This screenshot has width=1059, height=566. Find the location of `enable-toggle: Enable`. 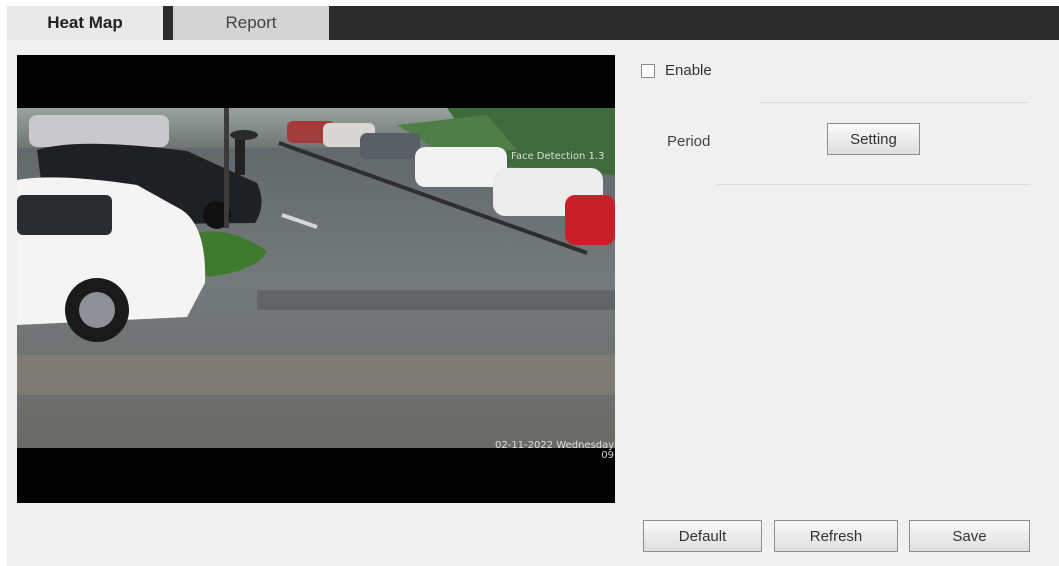

enable-toggle: Enable is located at coordinates (676, 70).